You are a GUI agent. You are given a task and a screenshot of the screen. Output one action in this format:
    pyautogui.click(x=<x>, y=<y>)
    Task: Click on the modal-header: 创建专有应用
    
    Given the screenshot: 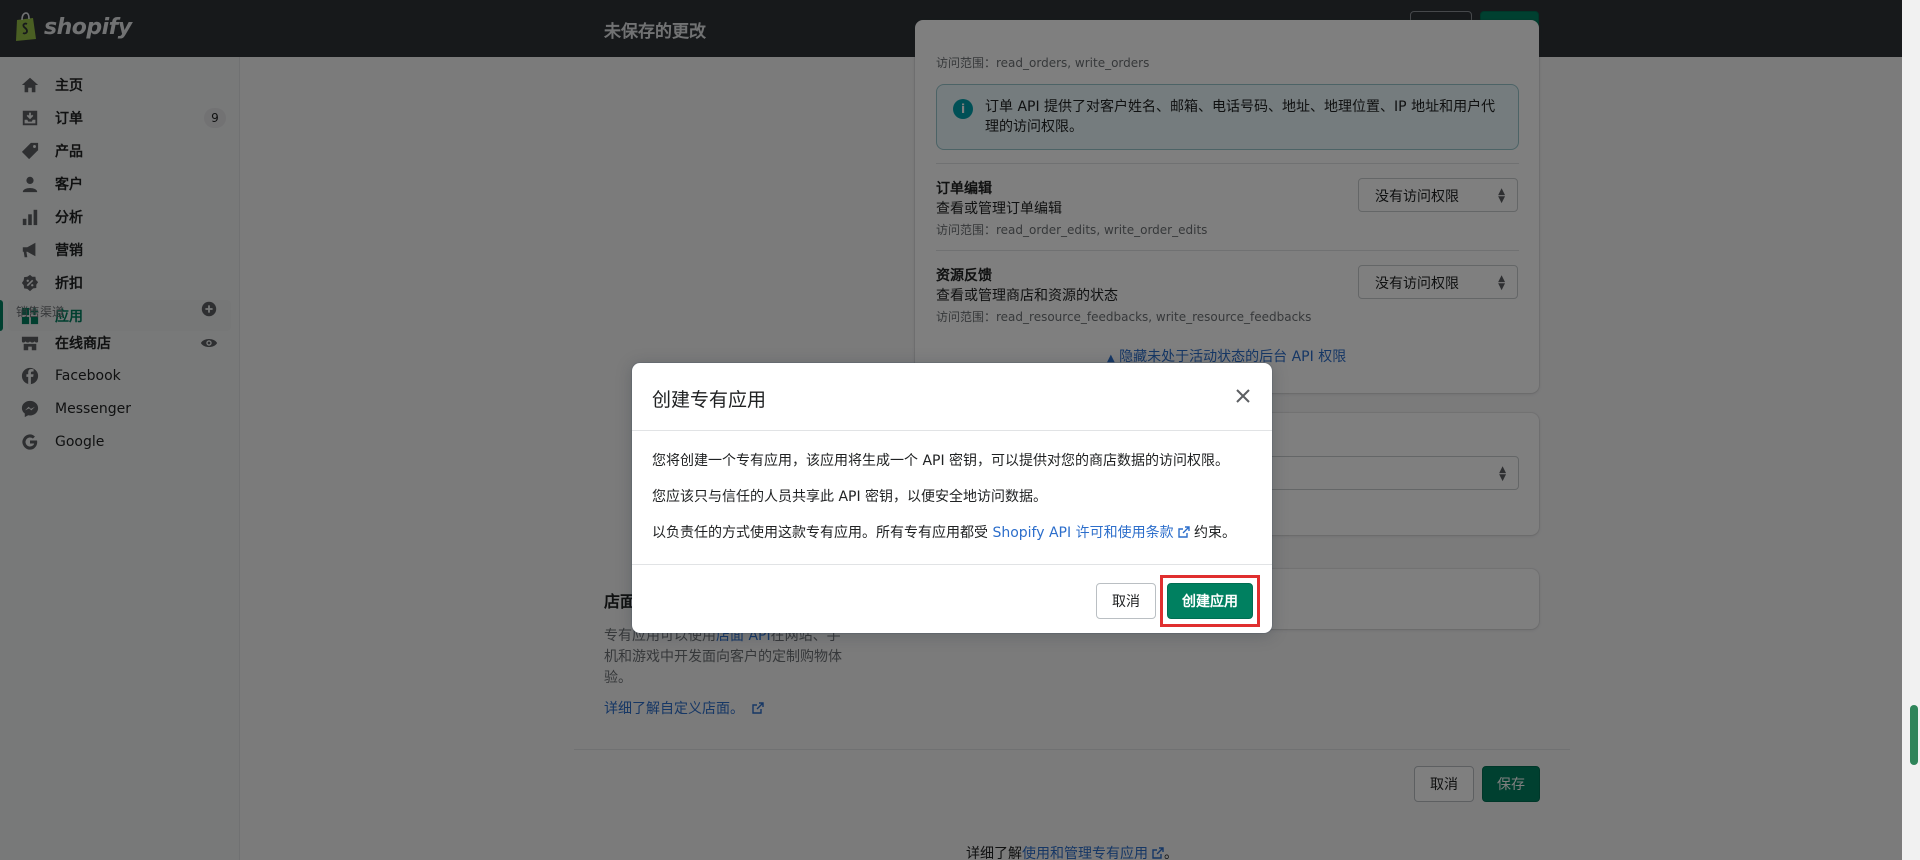 What is the action you would take?
    pyautogui.click(x=952, y=397)
    